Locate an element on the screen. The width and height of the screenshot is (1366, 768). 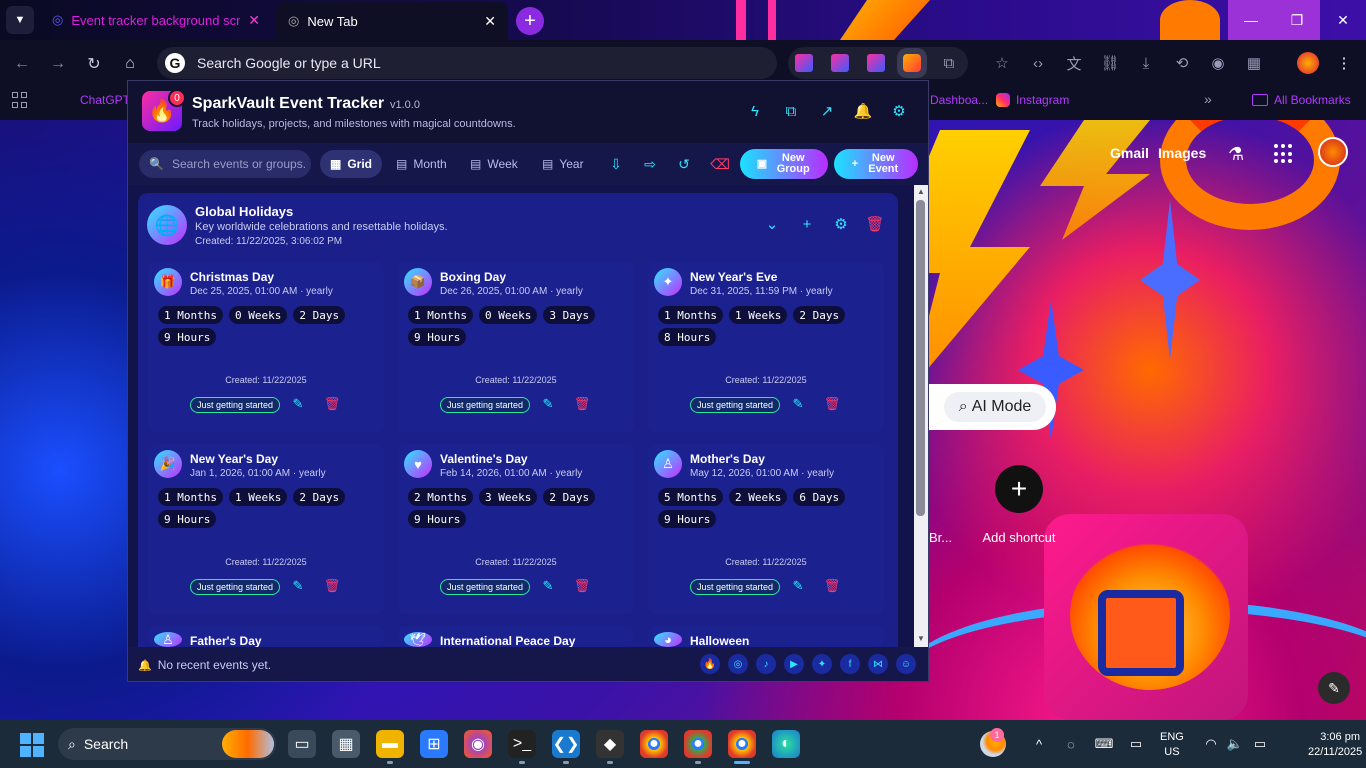
vscode-icon: ❮❯ is located at coordinates (566, 744).